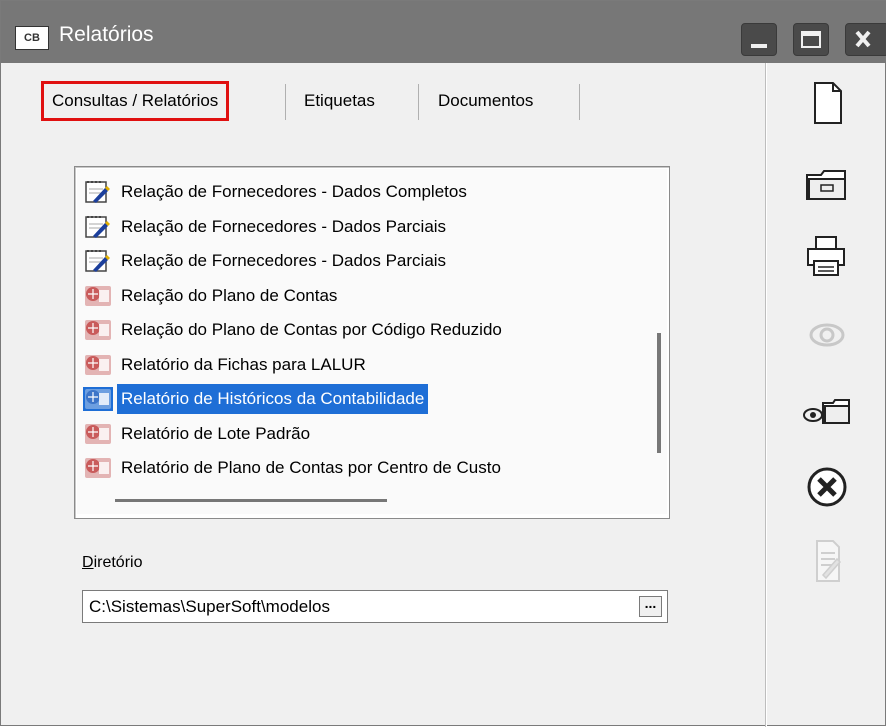  I want to click on preview-button, so click(827, 335).